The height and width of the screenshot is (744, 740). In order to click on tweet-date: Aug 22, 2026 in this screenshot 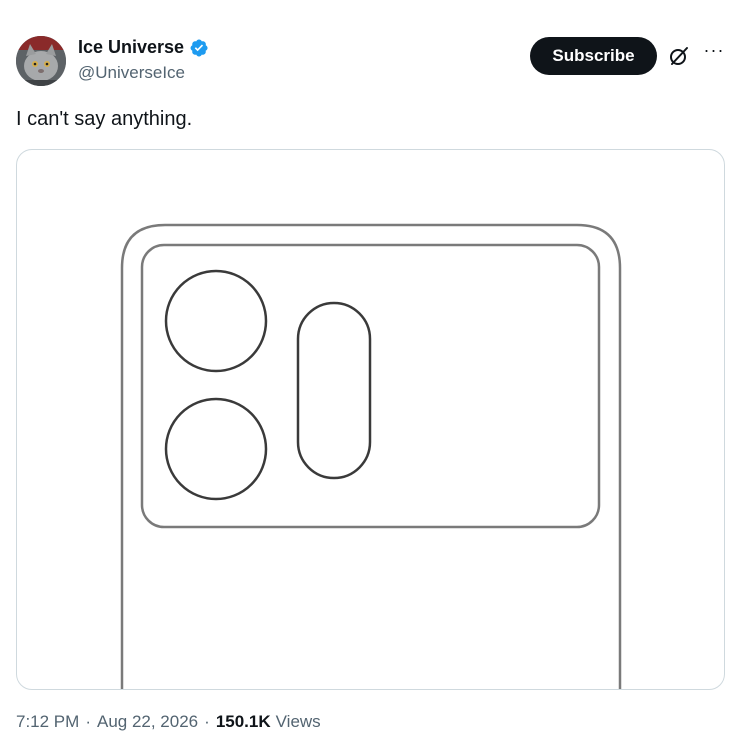, I will do `click(147, 722)`.